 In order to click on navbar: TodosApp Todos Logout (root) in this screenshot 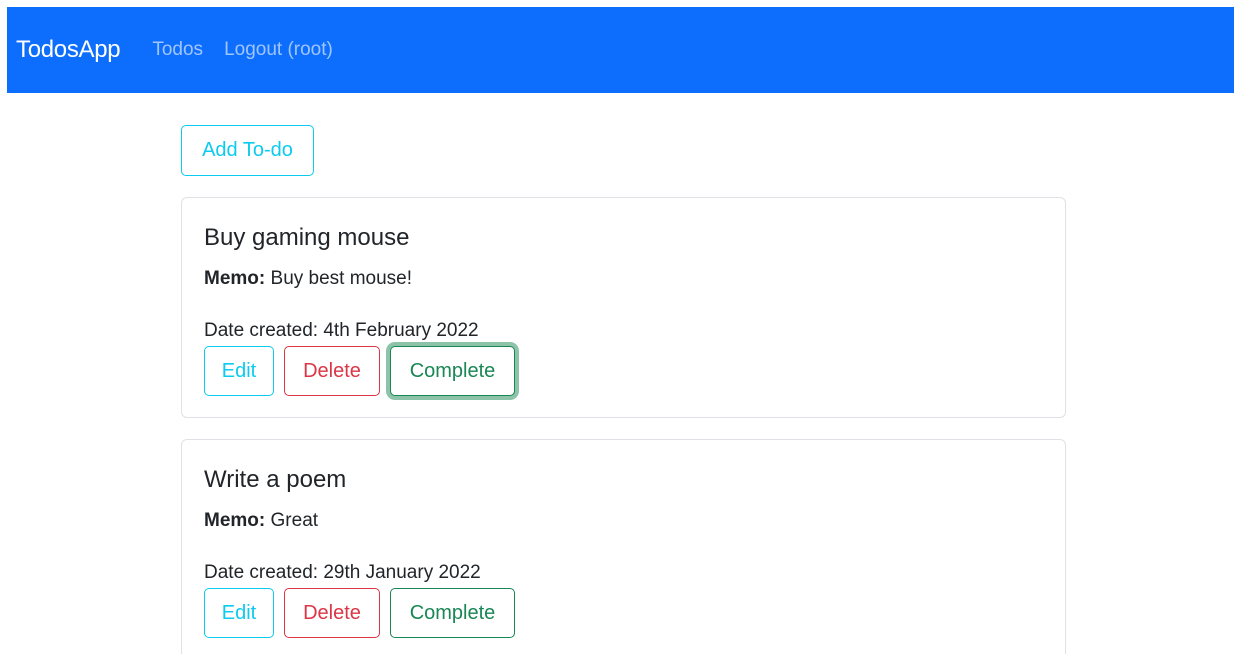, I will do `click(620, 50)`.